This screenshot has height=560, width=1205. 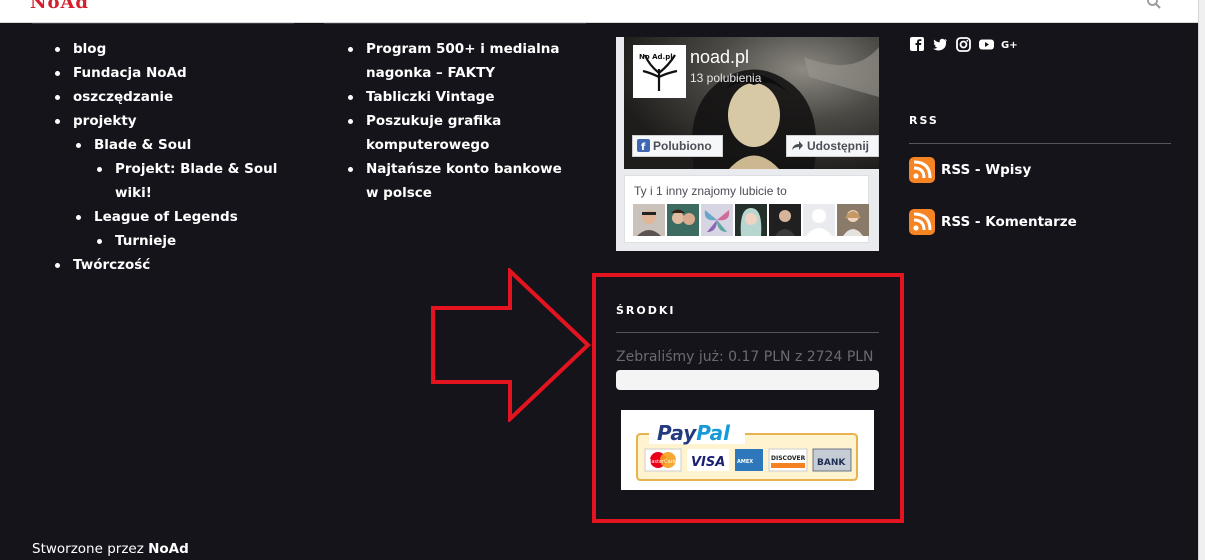 I want to click on recent-post-link: Poszukuje grafika komputerowego, so click(x=433, y=133).